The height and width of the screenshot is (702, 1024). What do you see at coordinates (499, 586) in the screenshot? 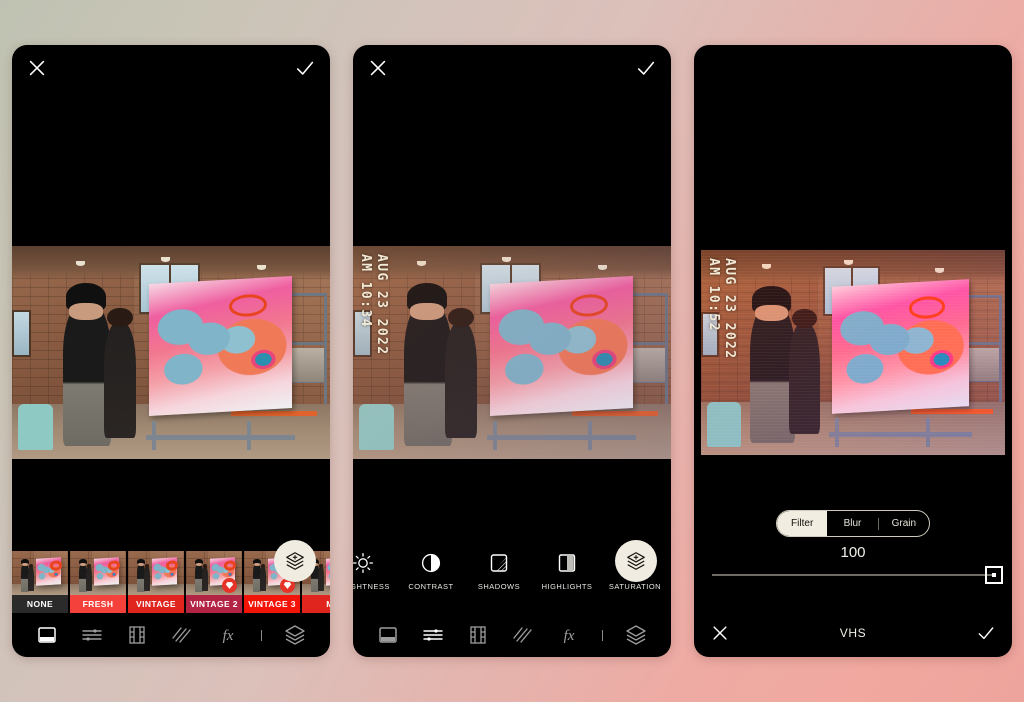
I see `adjustment-label: SHADOWS` at bounding box center [499, 586].